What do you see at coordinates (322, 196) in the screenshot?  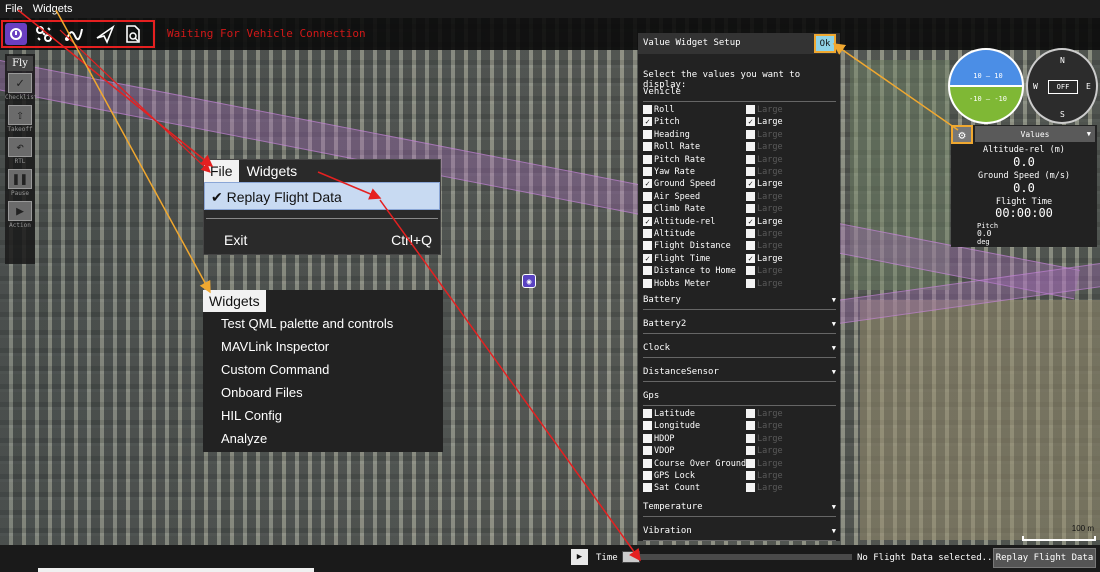 I see `replay-flight-data-item: ✔ Replay Flight Data` at bounding box center [322, 196].